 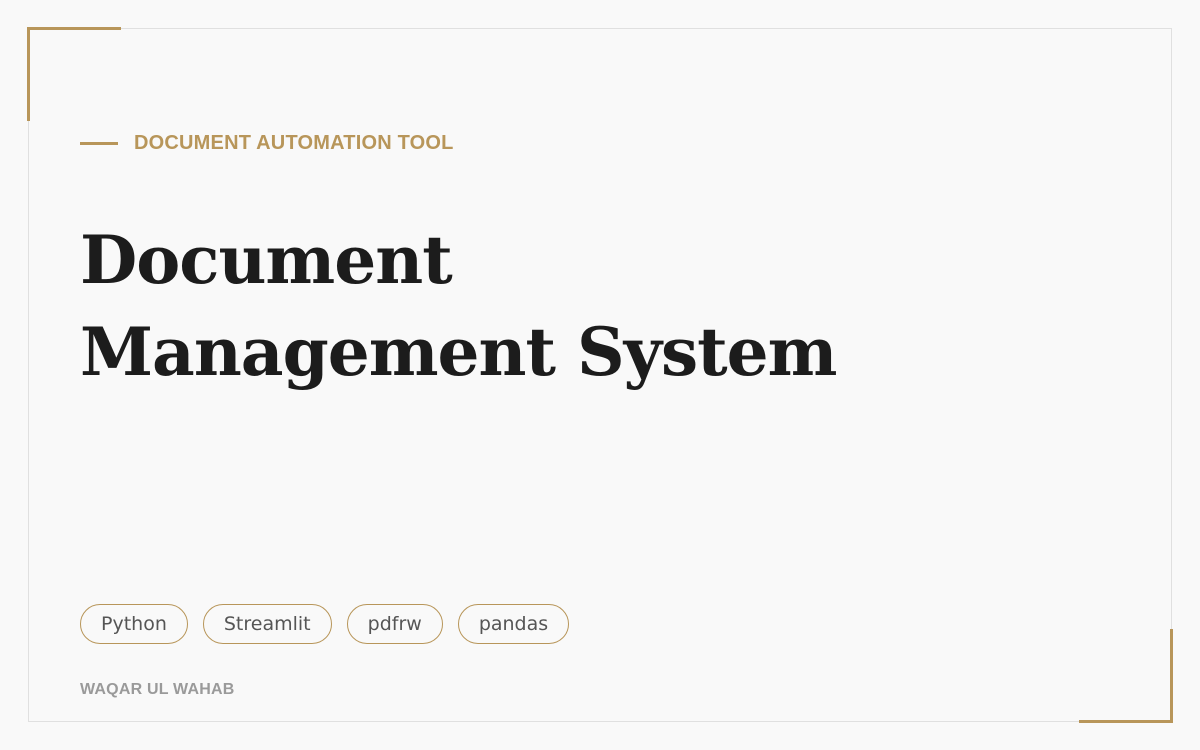 I want to click on eyebrow: DOCUMENT AUTOMATION TOOL, so click(x=267, y=143).